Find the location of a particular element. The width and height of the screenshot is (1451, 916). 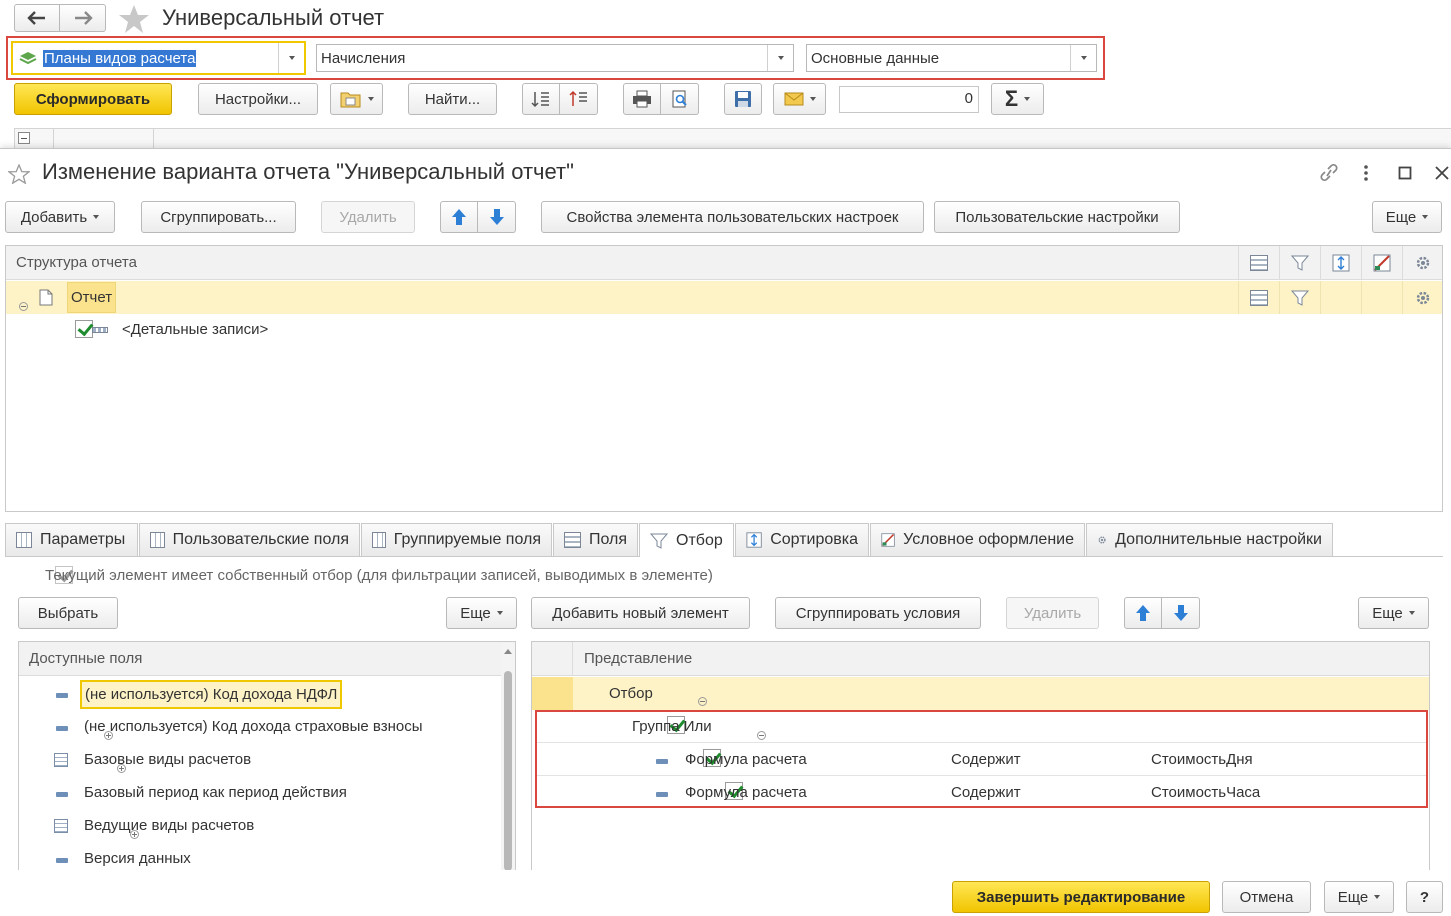

forward-button is located at coordinates (83, 18).